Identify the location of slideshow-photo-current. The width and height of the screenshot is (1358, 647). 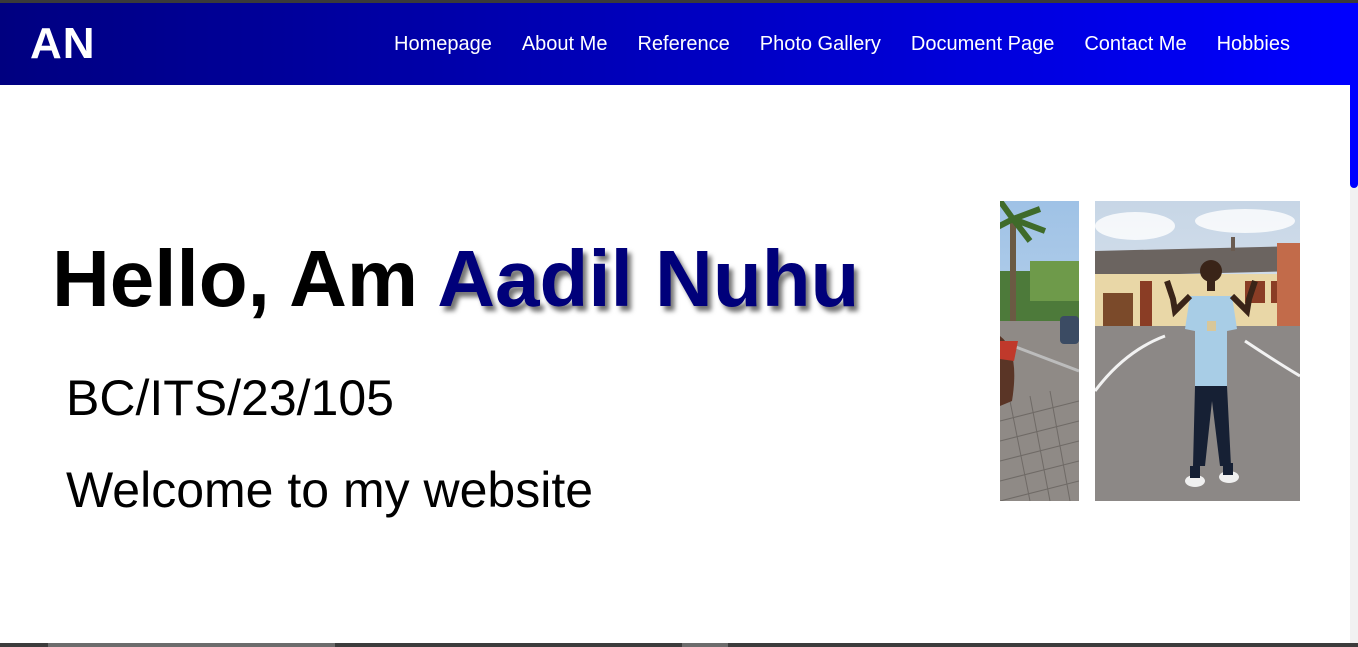
(1197, 351).